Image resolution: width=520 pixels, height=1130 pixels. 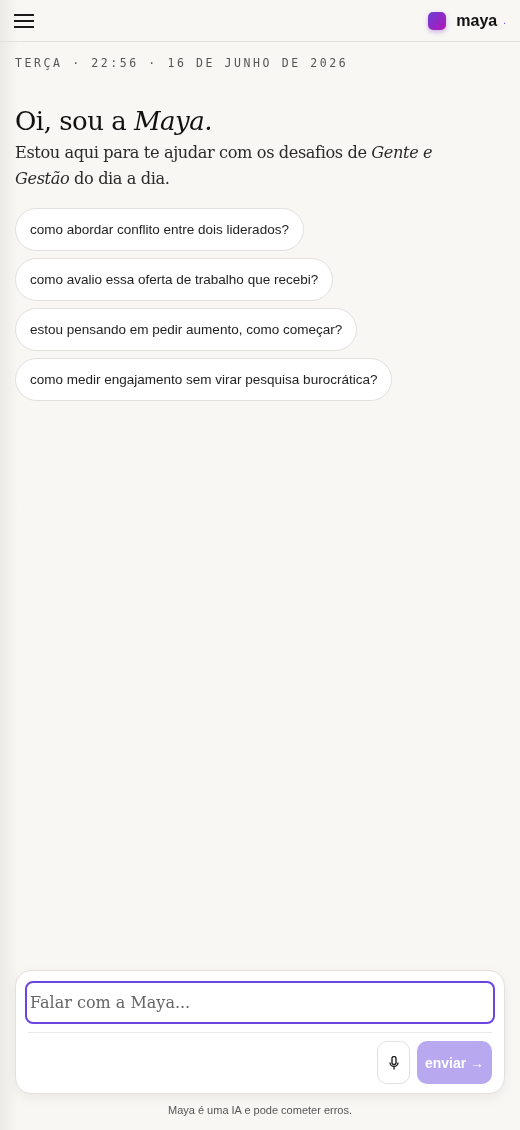 I want to click on suggestion-chip: como medir engajamento sem virar pesquisa burocrática?, so click(x=204, y=379).